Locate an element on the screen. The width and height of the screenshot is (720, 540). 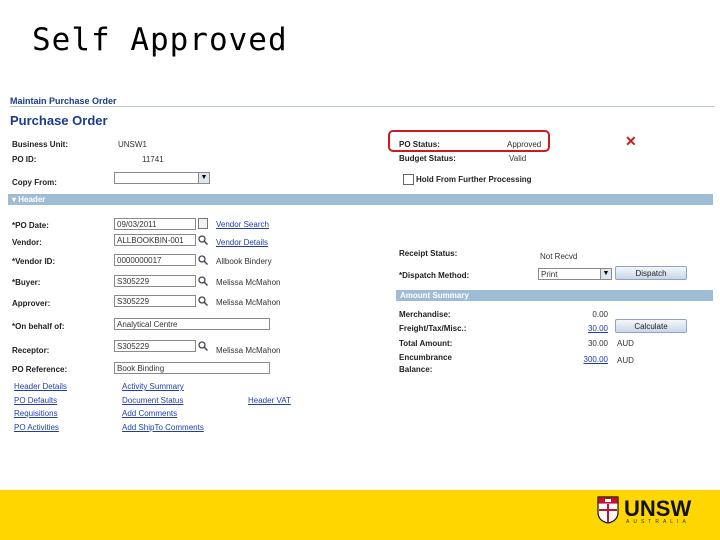
approver-input: S305229 is located at coordinates (155, 301).